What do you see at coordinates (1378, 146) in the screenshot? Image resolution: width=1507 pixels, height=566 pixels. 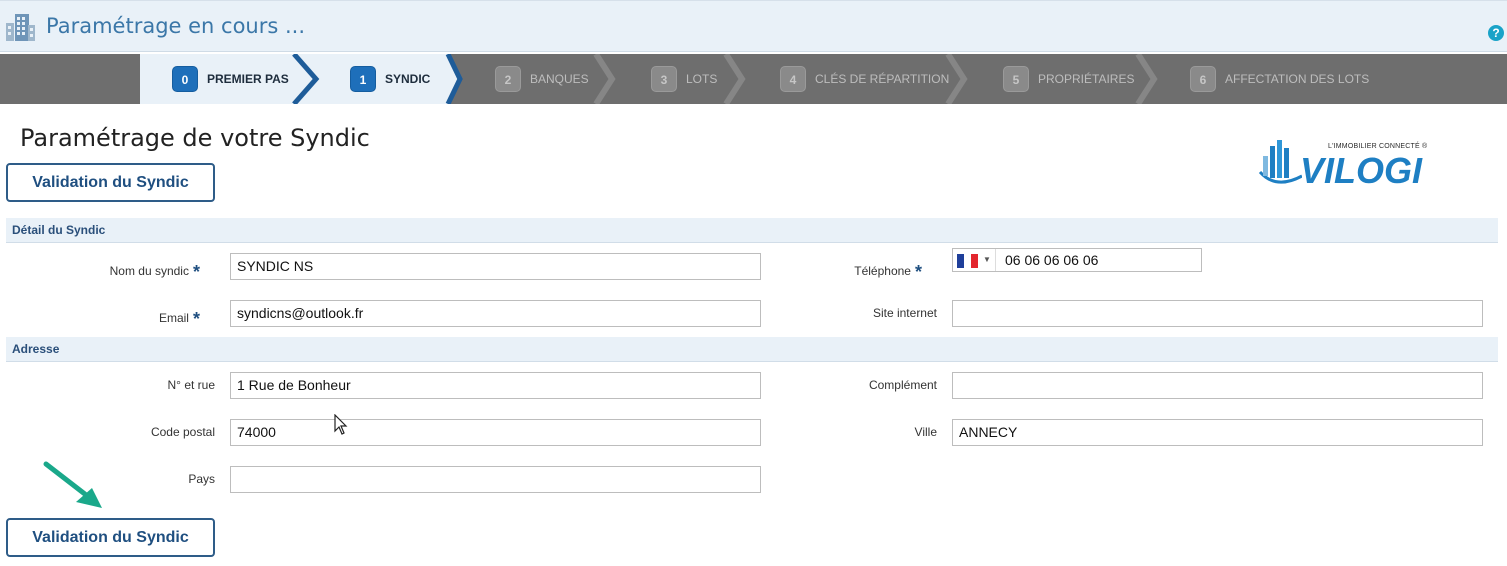 I see `logo-tagline: L'IMMOBILIER CONNECTÉ ®` at bounding box center [1378, 146].